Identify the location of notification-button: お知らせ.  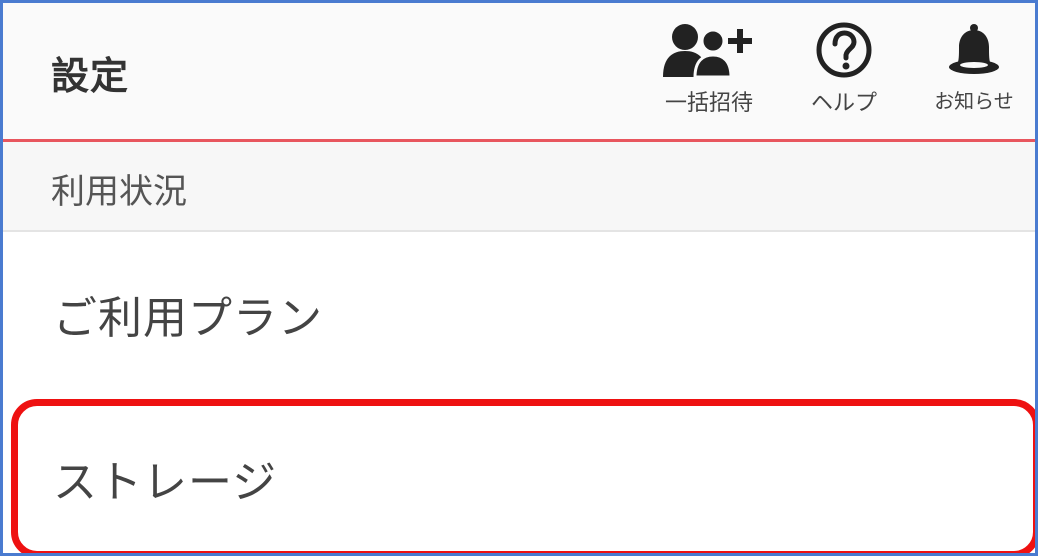
(974, 76).